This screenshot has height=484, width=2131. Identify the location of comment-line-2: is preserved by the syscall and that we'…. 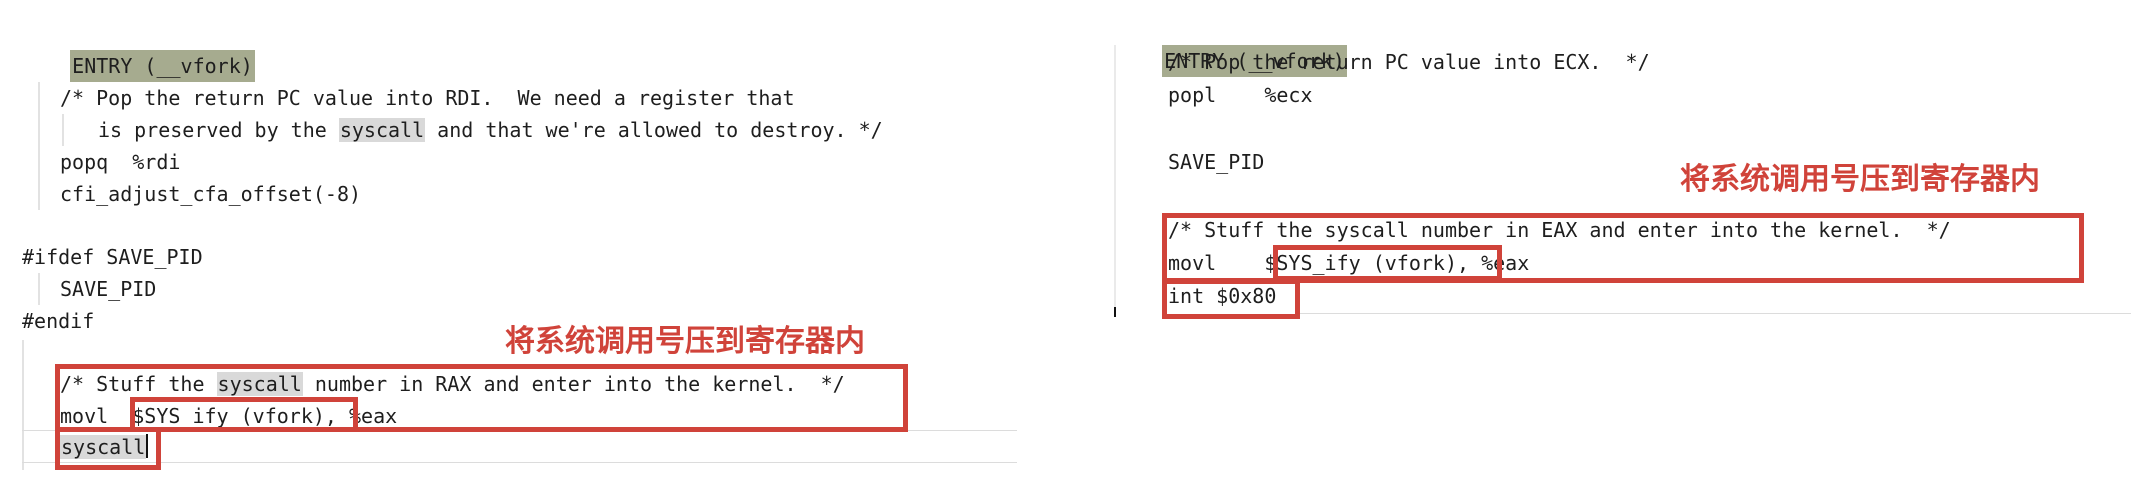
(490, 130).